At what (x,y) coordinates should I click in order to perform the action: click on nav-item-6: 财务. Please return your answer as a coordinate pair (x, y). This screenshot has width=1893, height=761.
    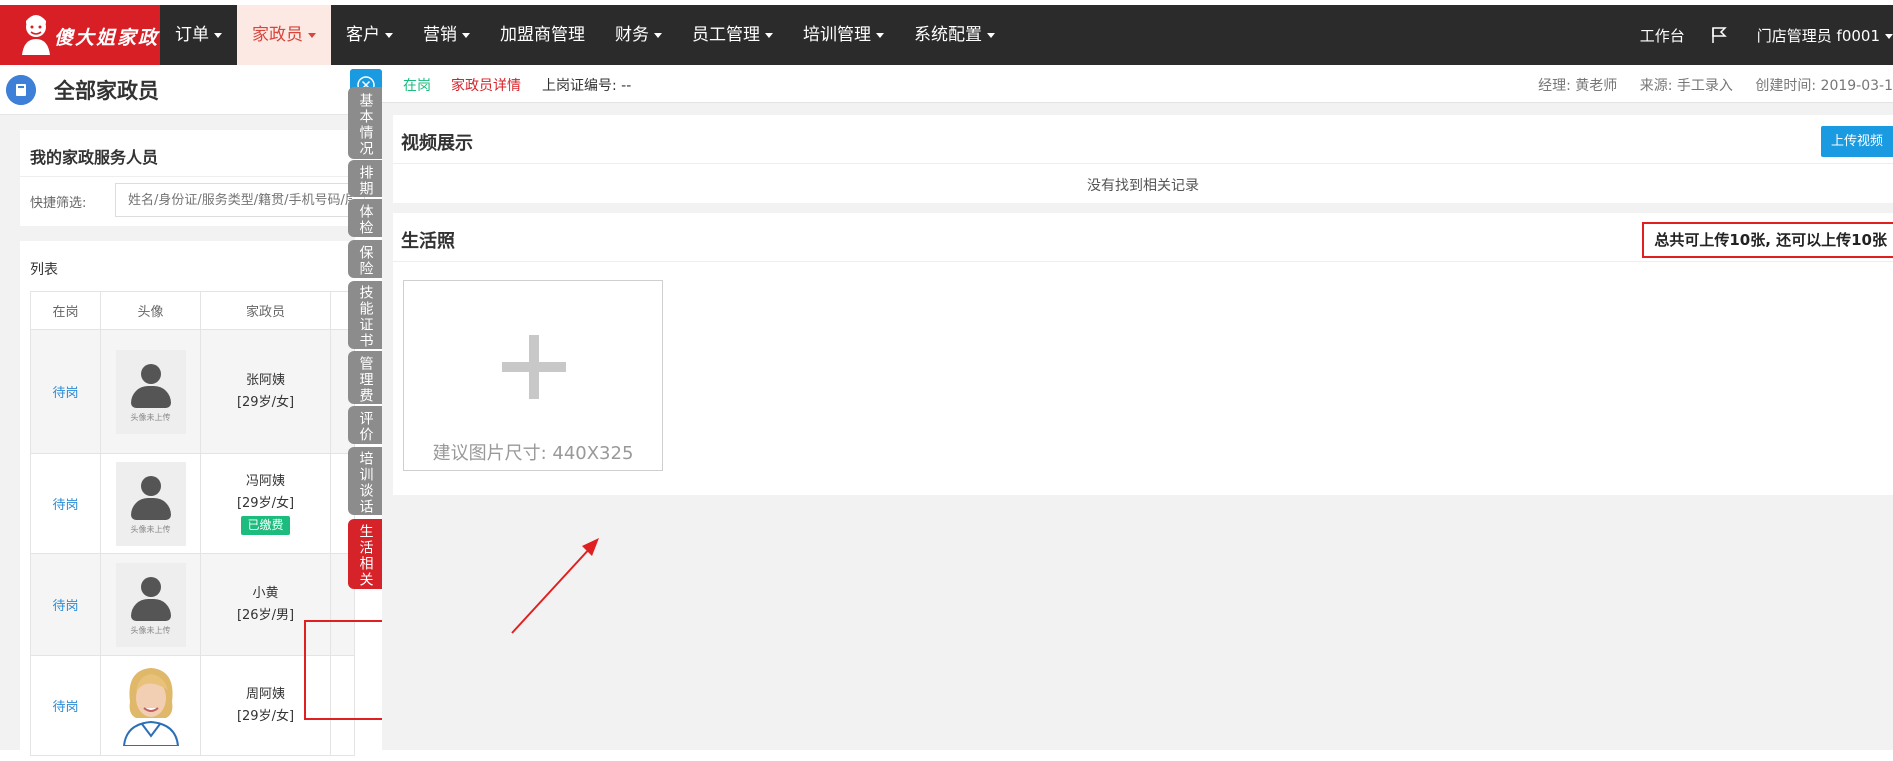
    Looking at the image, I should click on (638, 35).